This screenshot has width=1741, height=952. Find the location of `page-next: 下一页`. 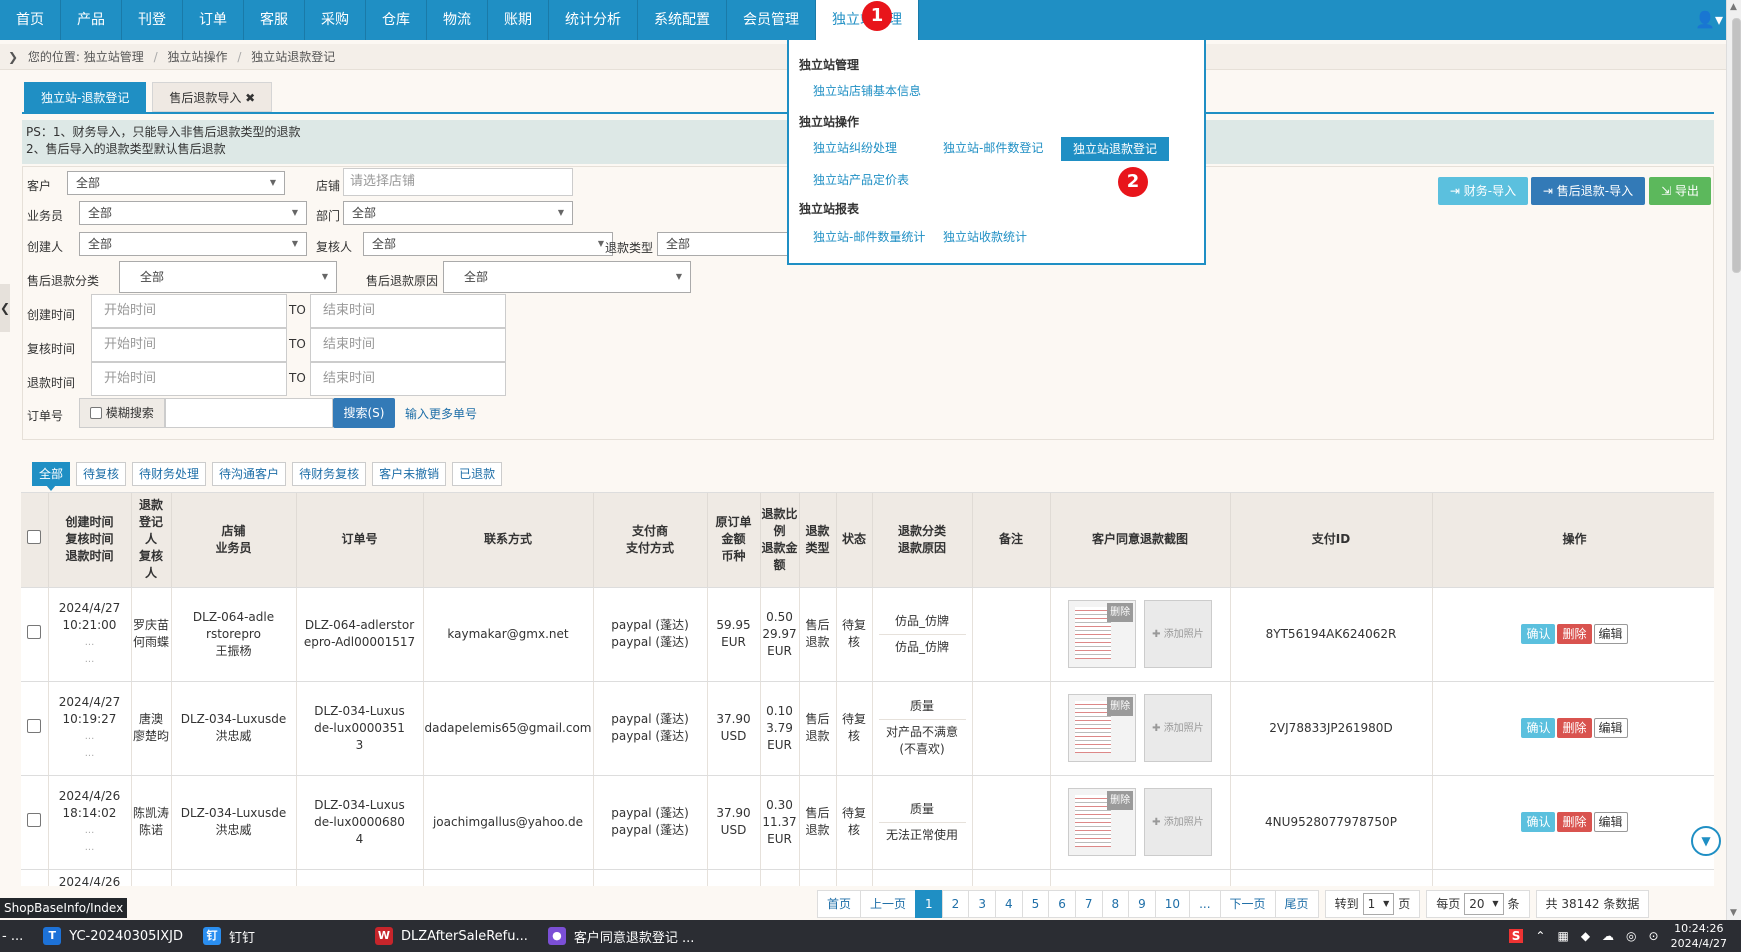

page-next: 下一页 is located at coordinates (1247, 904).